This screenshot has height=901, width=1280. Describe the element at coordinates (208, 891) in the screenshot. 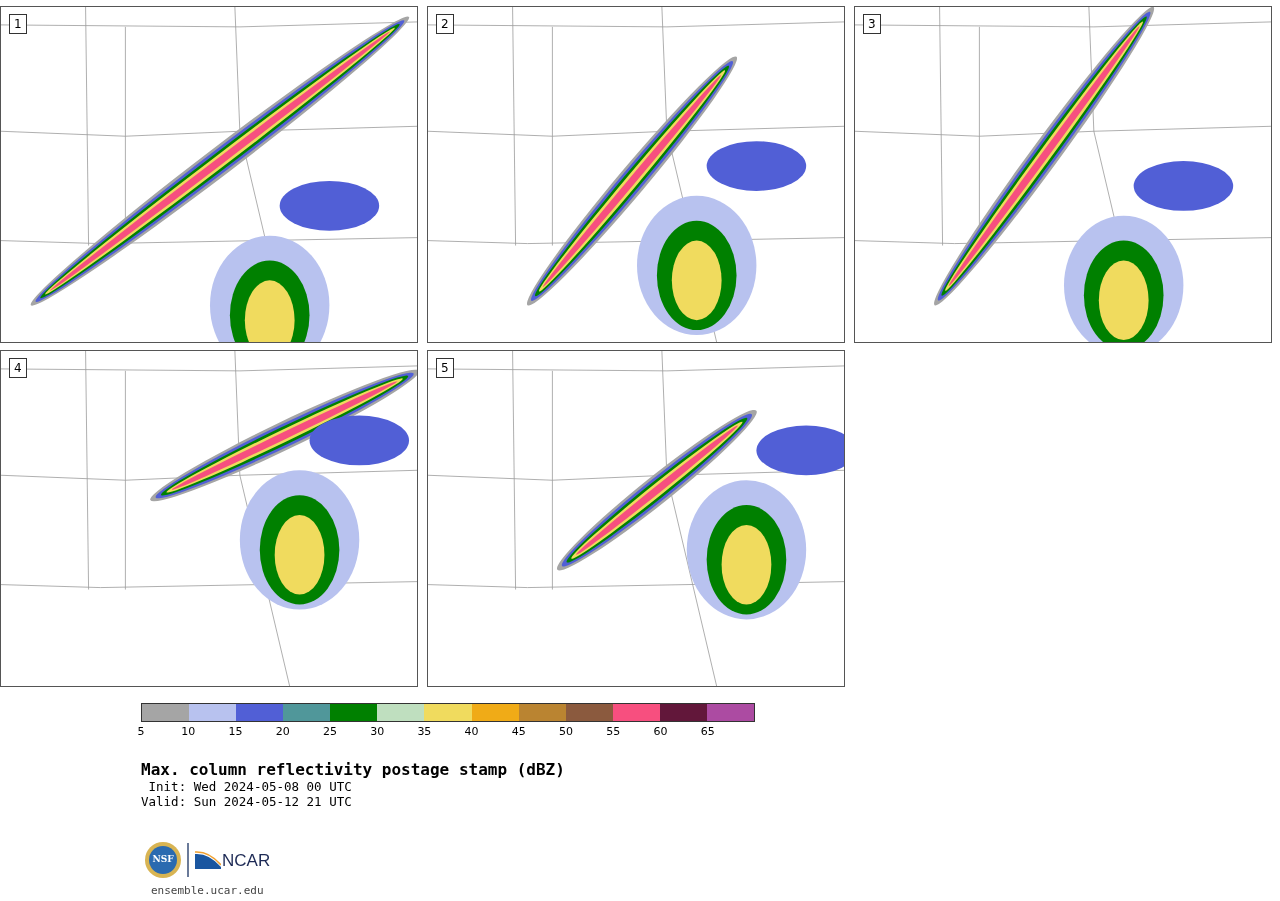

I see `website-url: ensemble.ucar.edu` at that location.